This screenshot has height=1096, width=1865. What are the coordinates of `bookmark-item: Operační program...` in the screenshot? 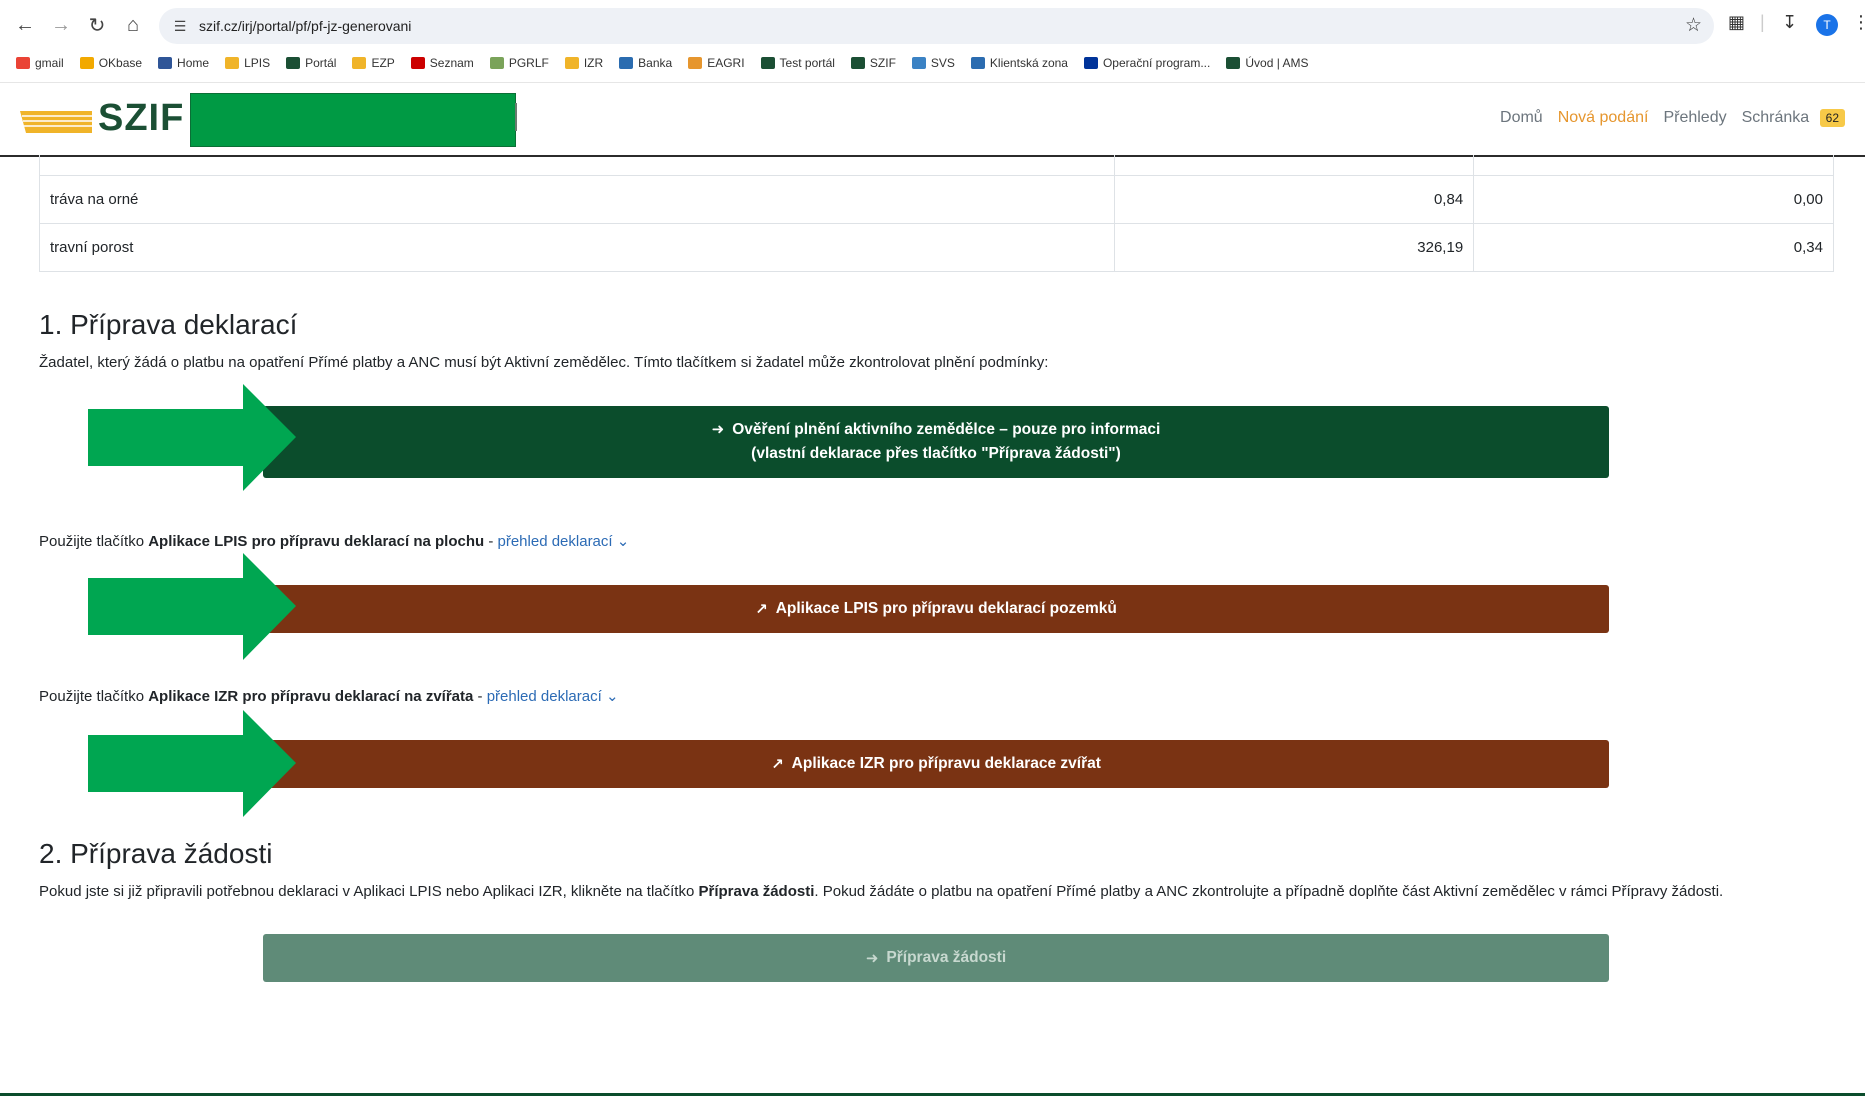 It's located at (1147, 63).